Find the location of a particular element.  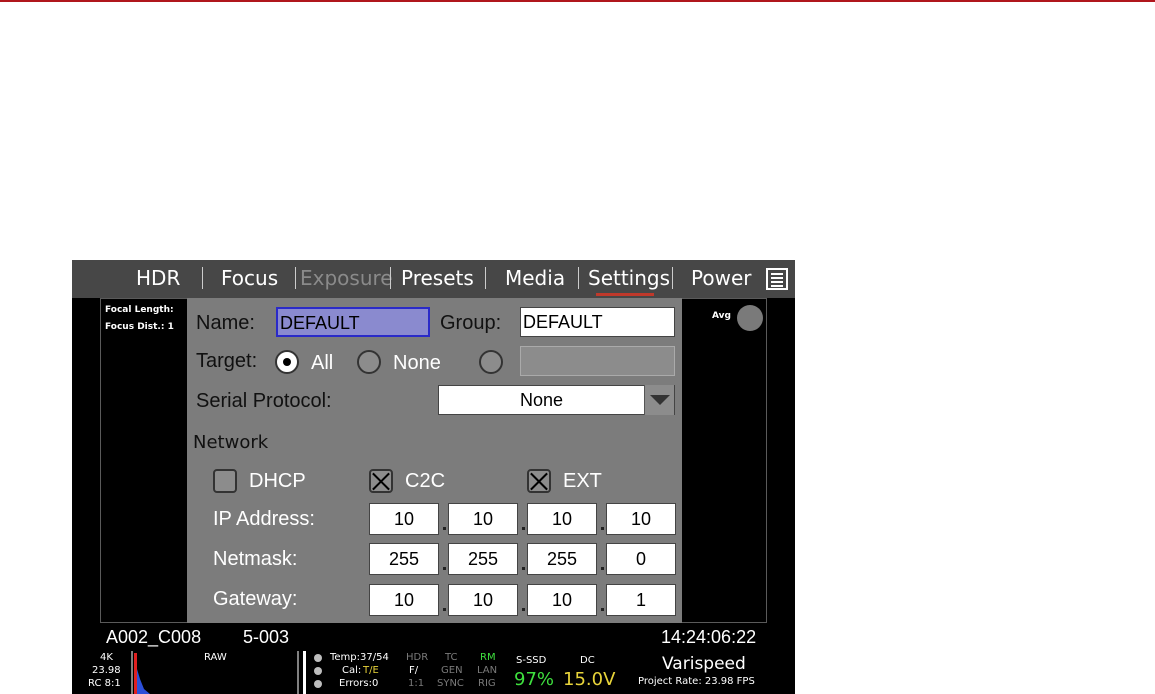

group-label: Group: is located at coordinates (471, 323).